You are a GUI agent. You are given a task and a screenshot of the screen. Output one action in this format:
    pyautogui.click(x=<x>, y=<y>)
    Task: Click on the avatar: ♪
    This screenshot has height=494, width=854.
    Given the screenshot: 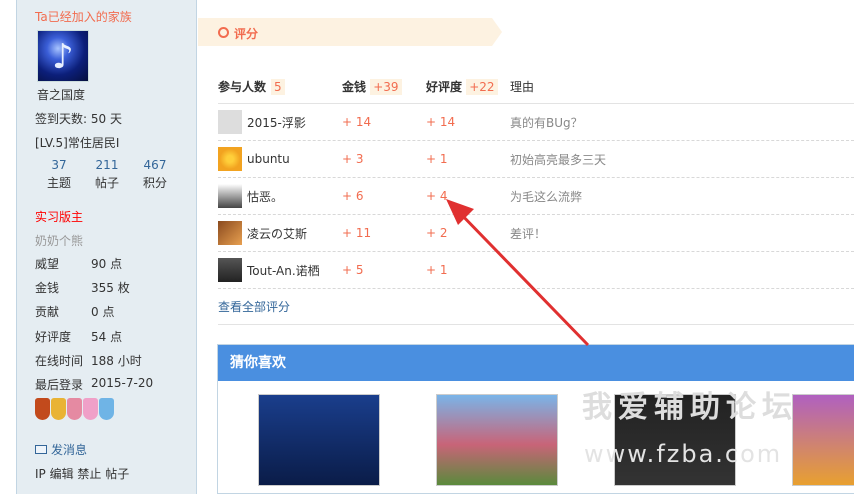 What is the action you would take?
    pyautogui.click(x=63, y=56)
    